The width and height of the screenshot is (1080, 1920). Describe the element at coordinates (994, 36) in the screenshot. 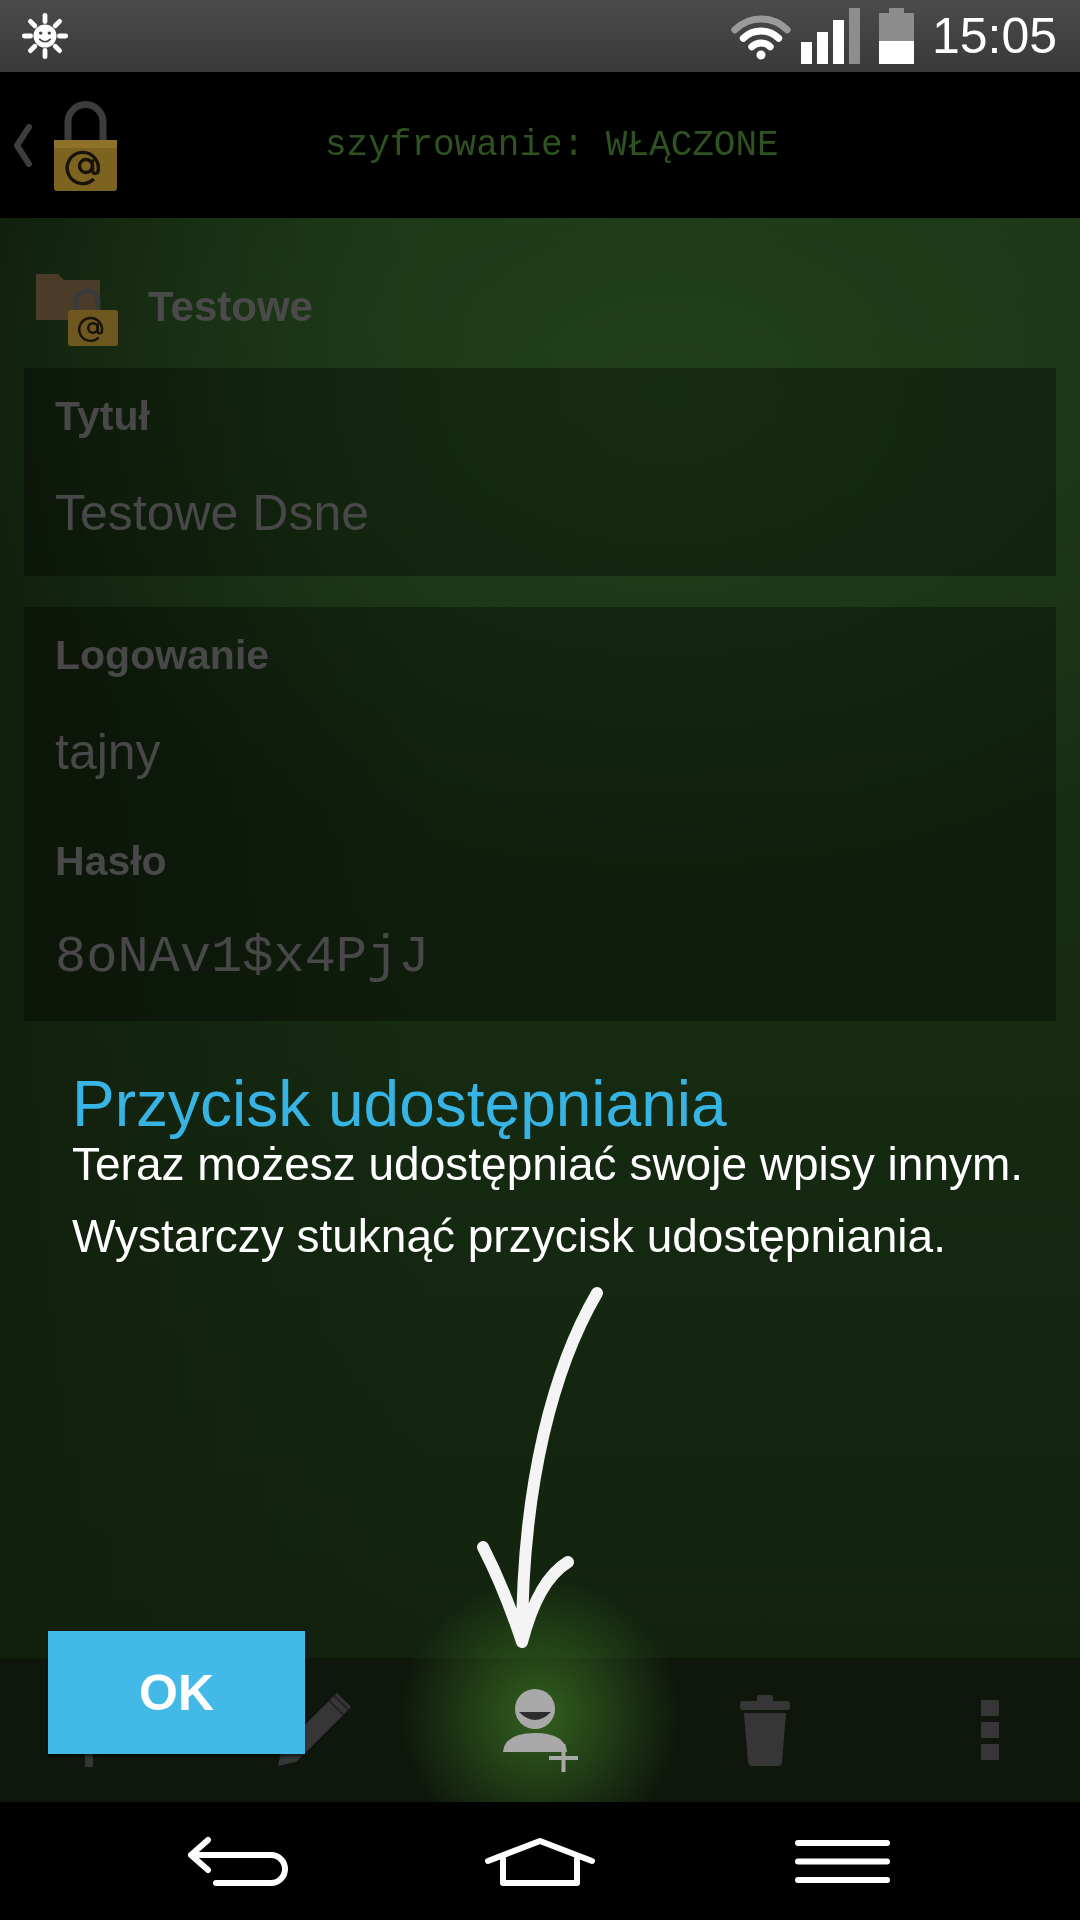

I see `clock-time: 15:05` at that location.